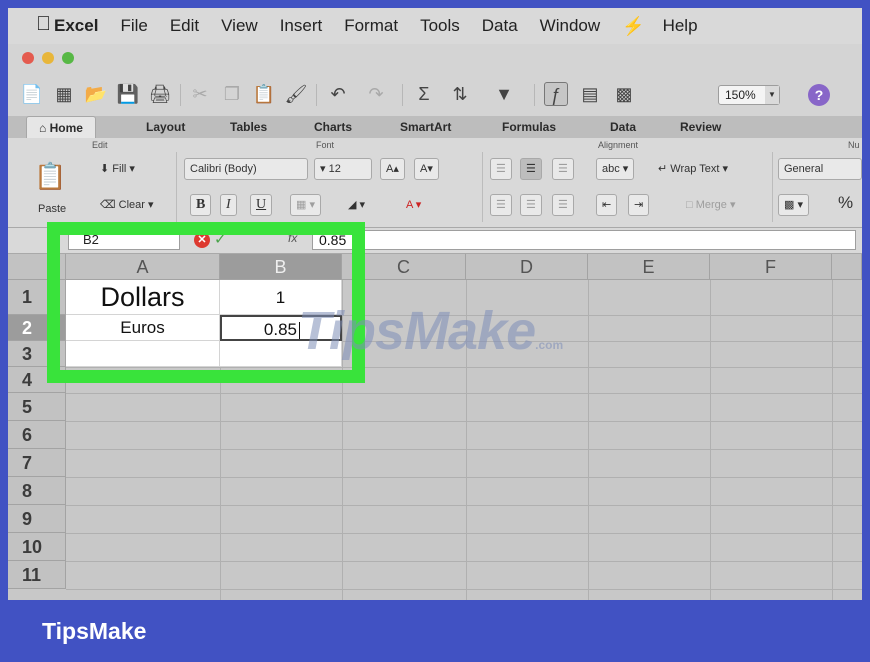 Image resolution: width=870 pixels, height=662 pixels. I want to click on merge-button: □ Merge ▾, so click(710, 205).